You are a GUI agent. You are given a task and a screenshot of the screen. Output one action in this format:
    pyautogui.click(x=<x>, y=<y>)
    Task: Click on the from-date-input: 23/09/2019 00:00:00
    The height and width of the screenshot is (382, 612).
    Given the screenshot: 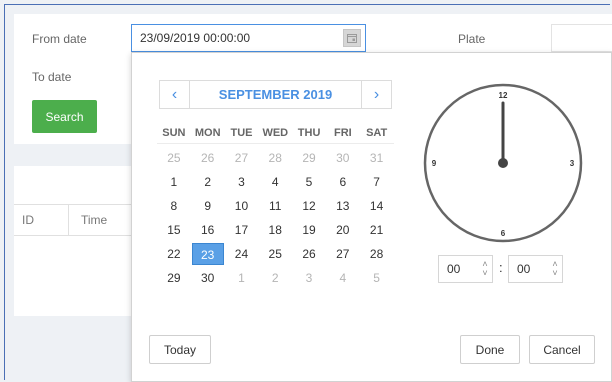 What is the action you would take?
    pyautogui.click(x=248, y=38)
    